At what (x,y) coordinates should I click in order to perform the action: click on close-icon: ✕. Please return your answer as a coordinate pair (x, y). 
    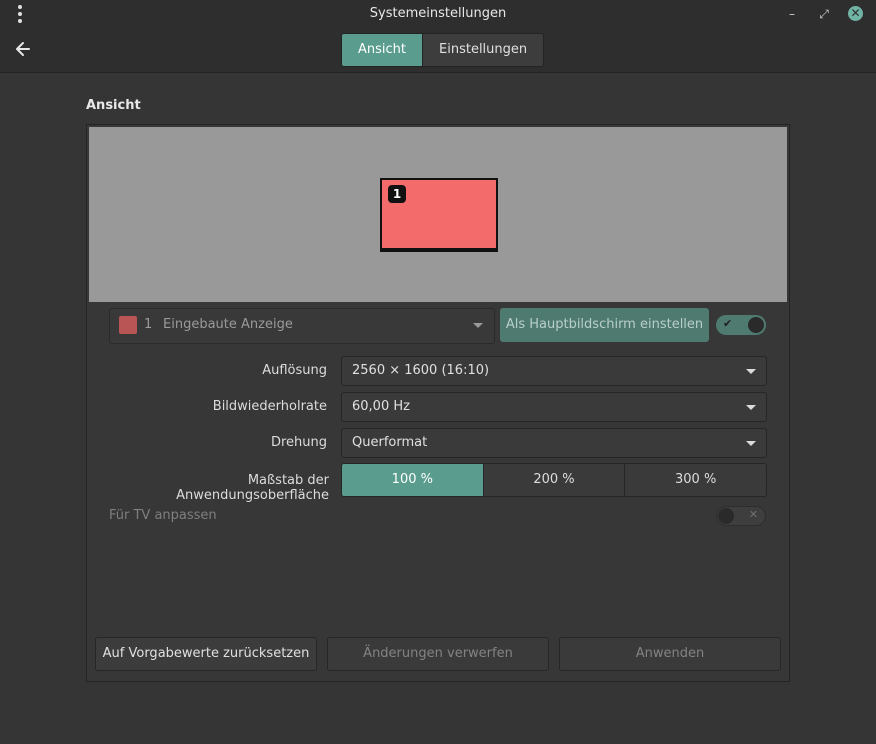
    Looking at the image, I should click on (855, 13).